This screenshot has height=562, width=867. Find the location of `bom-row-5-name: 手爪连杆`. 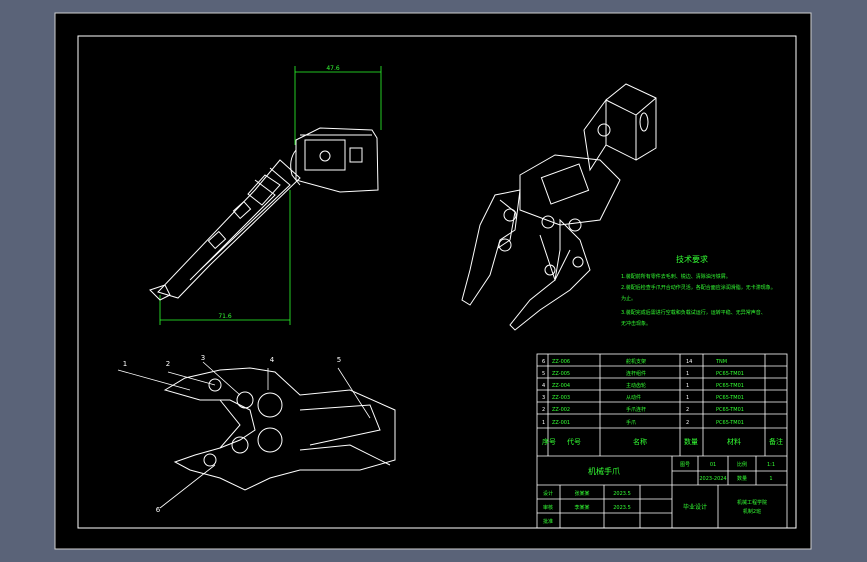

bom-row-5-name: 手爪连杆 is located at coordinates (636, 409).